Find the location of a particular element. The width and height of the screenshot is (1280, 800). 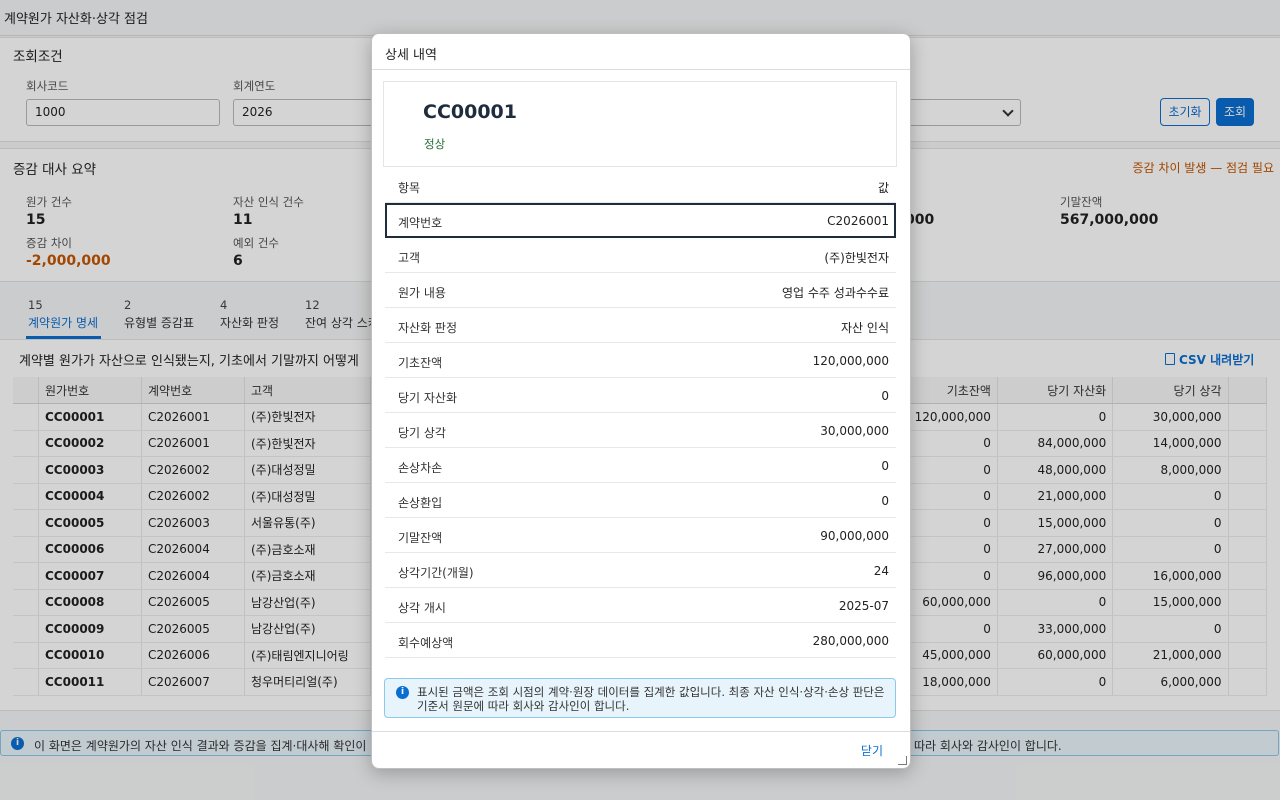

detail-key: 고객 is located at coordinates (409, 258).